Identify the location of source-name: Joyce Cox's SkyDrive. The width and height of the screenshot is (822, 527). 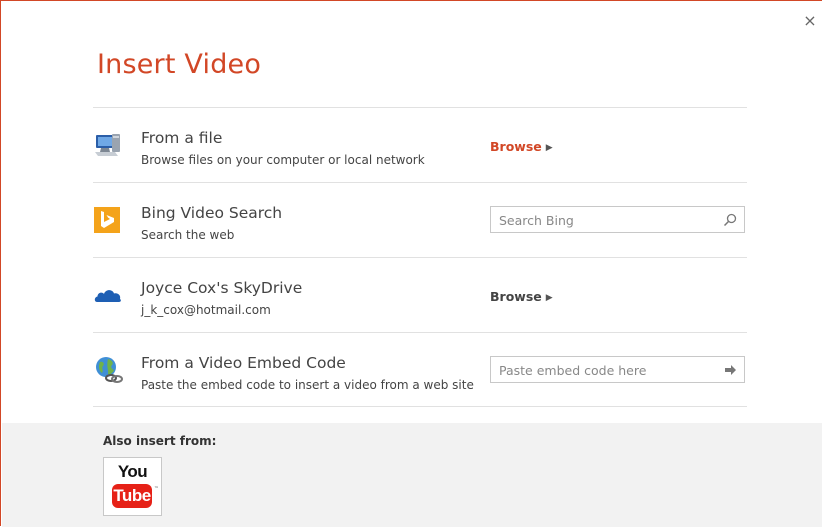
(222, 288).